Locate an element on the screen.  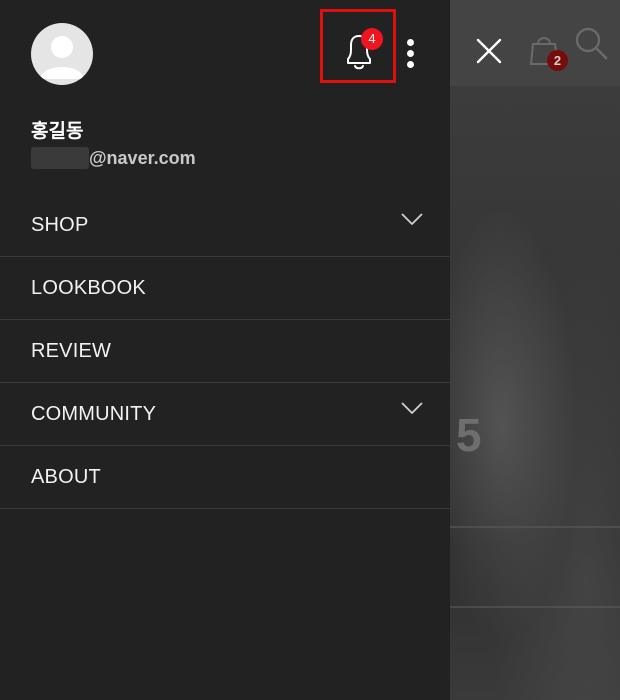
bell-icon is located at coordinates (359, 52).